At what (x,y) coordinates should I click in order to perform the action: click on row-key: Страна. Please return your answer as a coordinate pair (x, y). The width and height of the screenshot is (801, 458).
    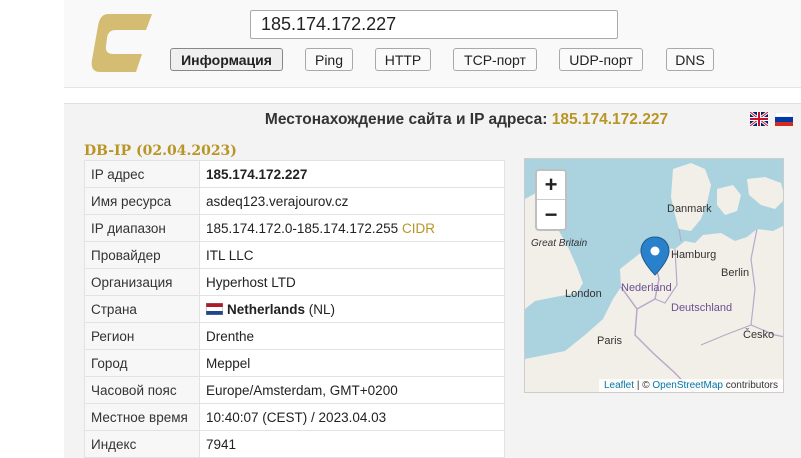
    Looking at the image, I should click on (142, 309).